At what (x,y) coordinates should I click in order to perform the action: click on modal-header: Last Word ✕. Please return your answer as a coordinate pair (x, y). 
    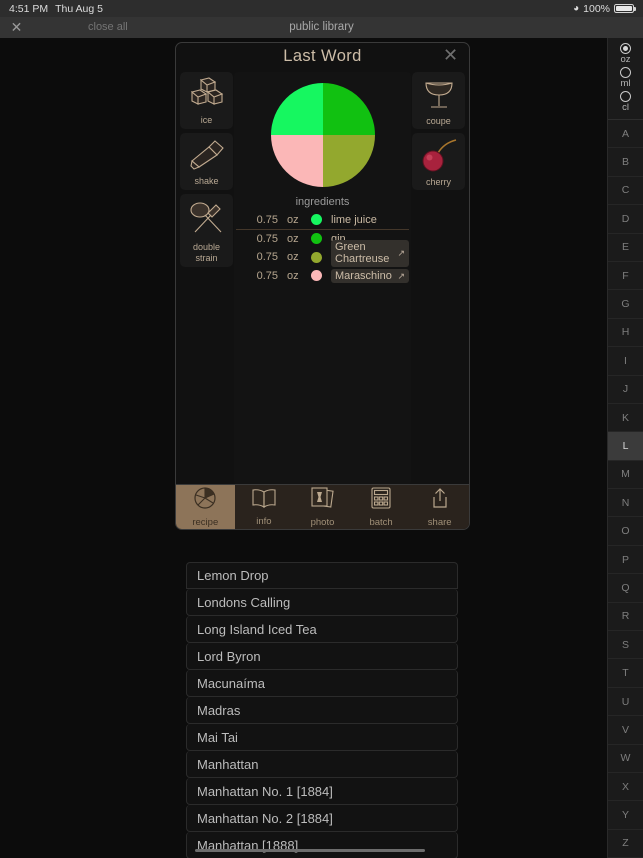
    Looking at the image, I should click on (322, 57).